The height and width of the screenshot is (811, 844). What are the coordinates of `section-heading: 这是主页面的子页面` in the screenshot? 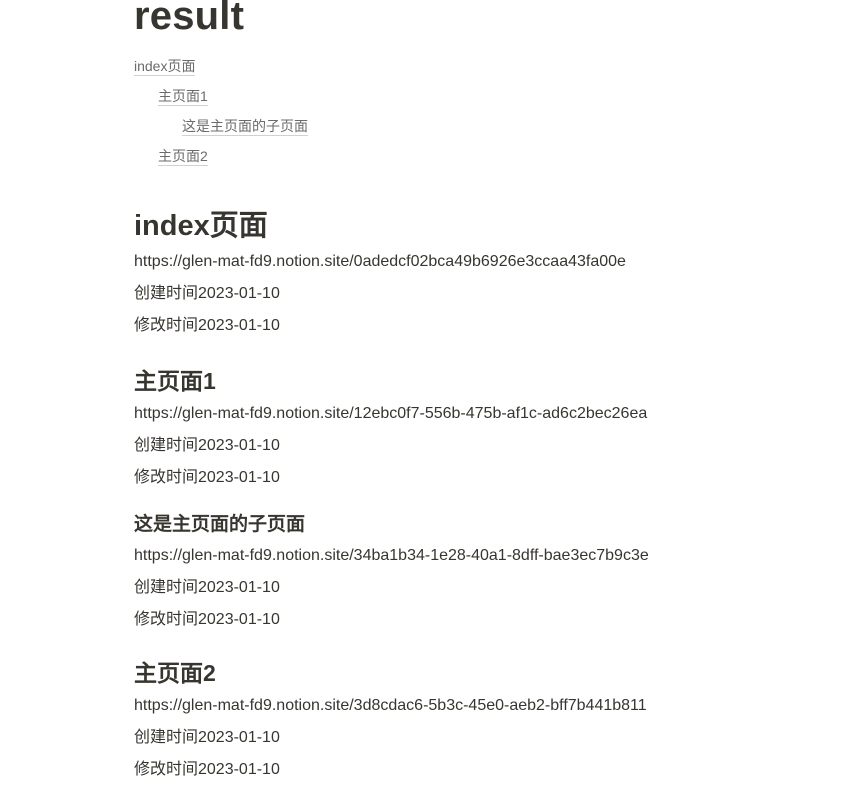 It's located at (220, 524).